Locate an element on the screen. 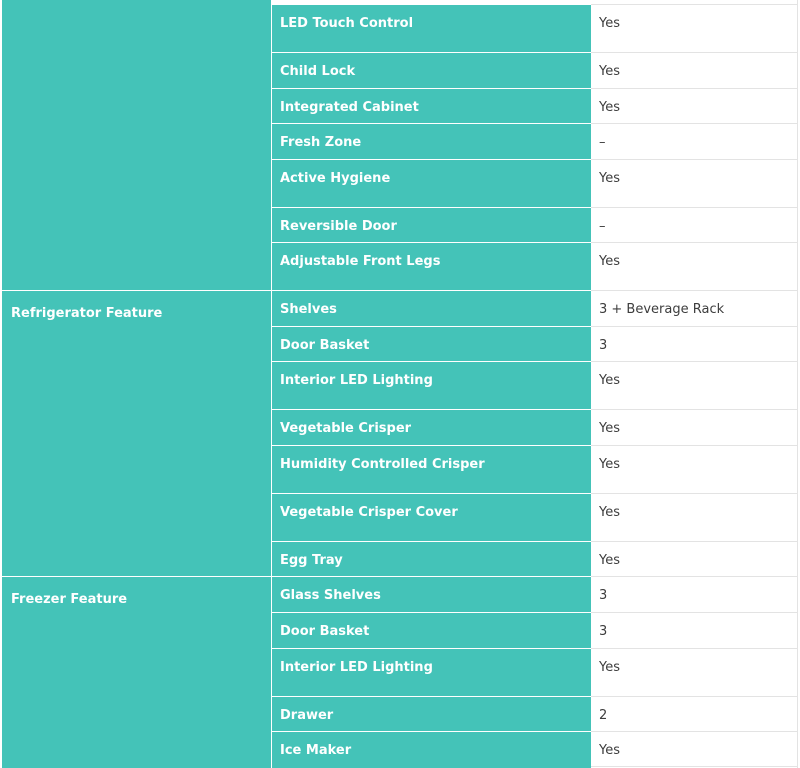  feature-cell: Vegetable Crisper is located at coordinates (431, 427).